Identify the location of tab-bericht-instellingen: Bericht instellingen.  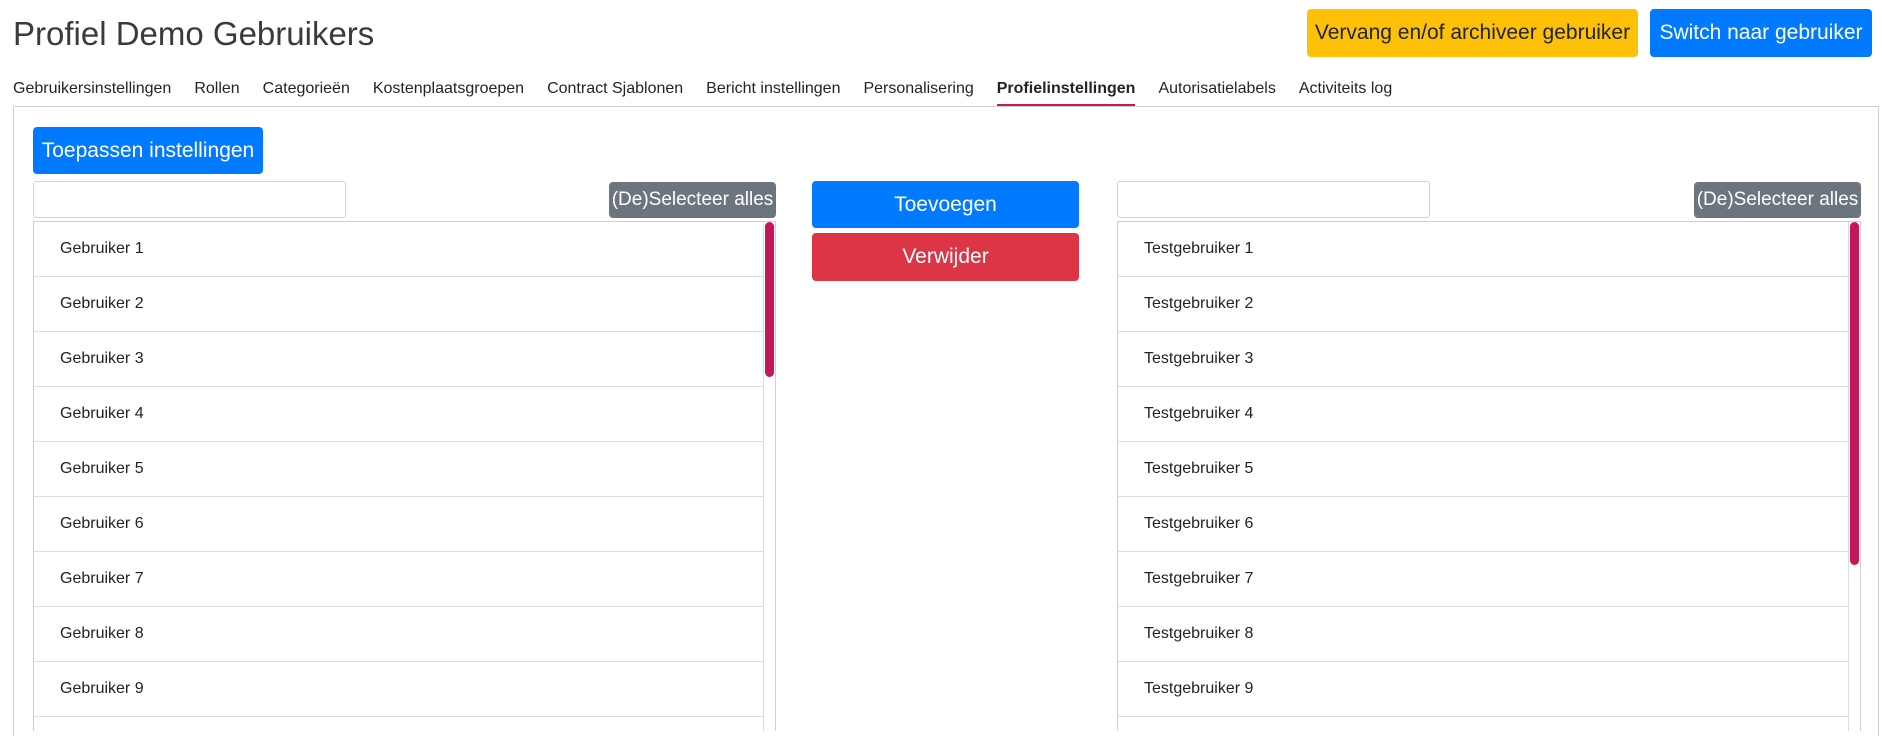
(773, 90).